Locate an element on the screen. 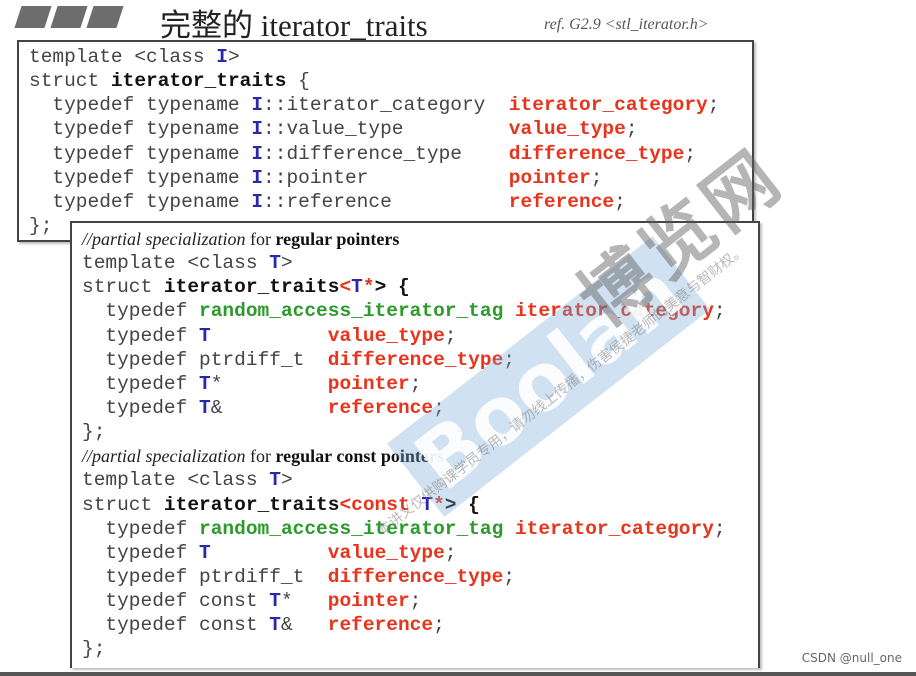 The width and height of the screenshot is (916, 676). credit-text: CSDN @null_one is located at coordinates (851, 658).